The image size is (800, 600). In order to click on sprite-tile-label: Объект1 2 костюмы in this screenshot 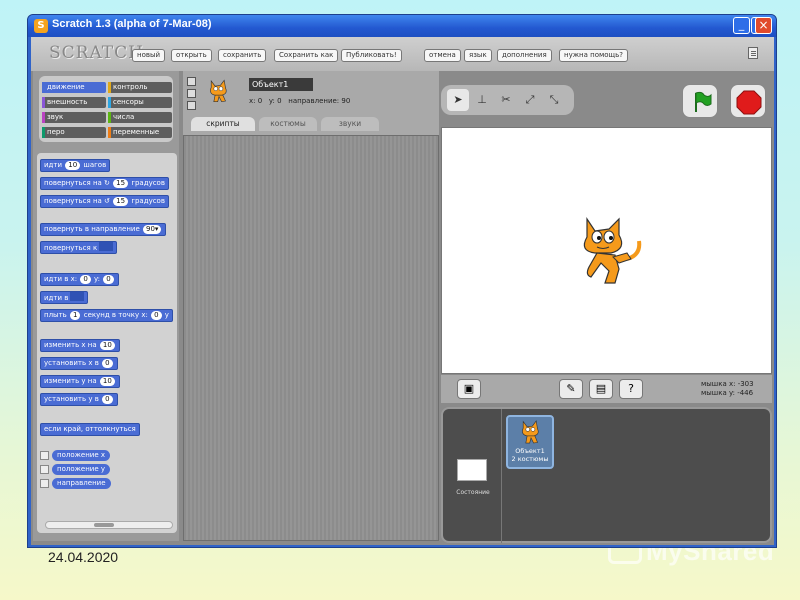, I will do `click(530, 455)`.